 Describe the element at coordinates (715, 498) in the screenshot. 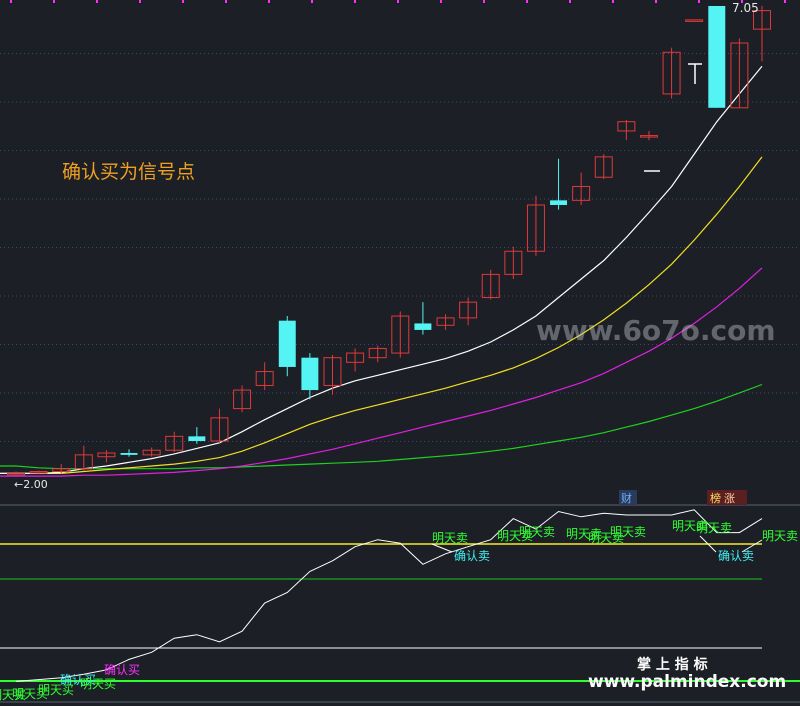

I see `bang-marker: 榜` at that location.